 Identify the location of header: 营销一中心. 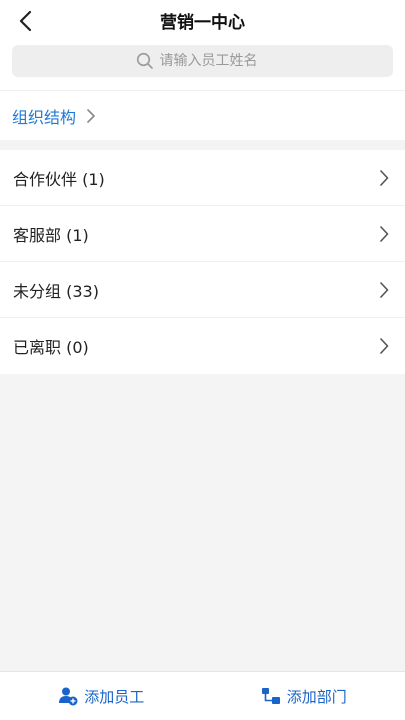
(202, 45).